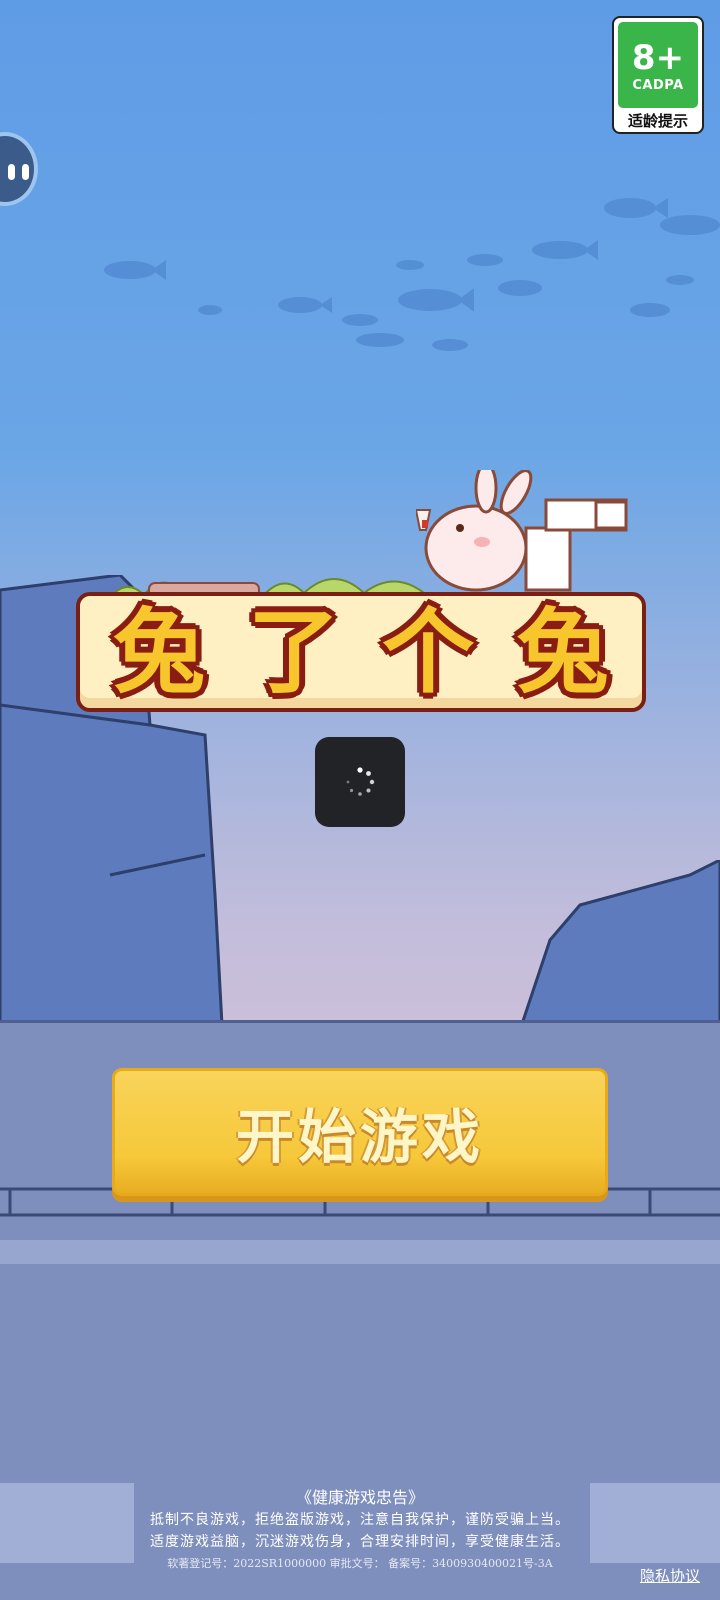 This screenshot has height=1600, width=720. I want to click on title-char: 了, so click(293, 652).